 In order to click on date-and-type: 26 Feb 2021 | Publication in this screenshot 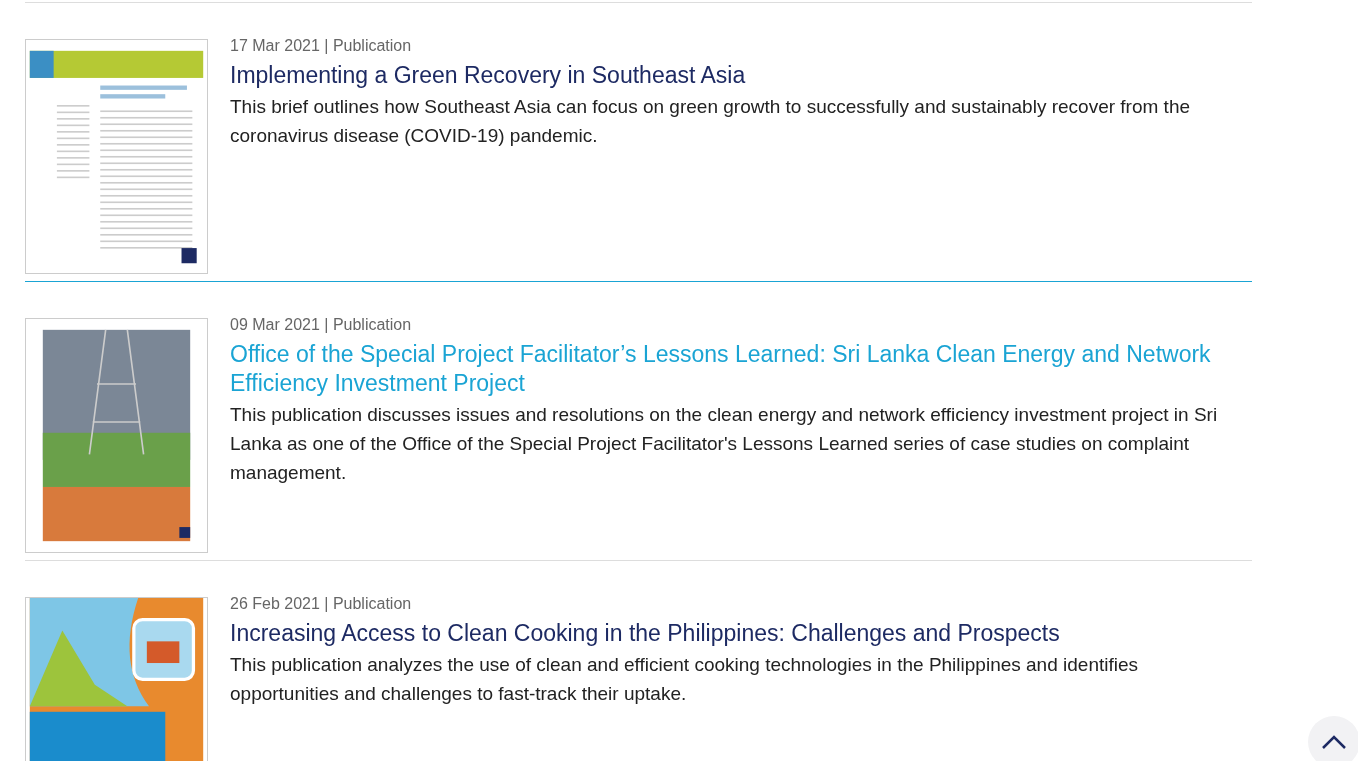, I will do `click(321, 604)`.